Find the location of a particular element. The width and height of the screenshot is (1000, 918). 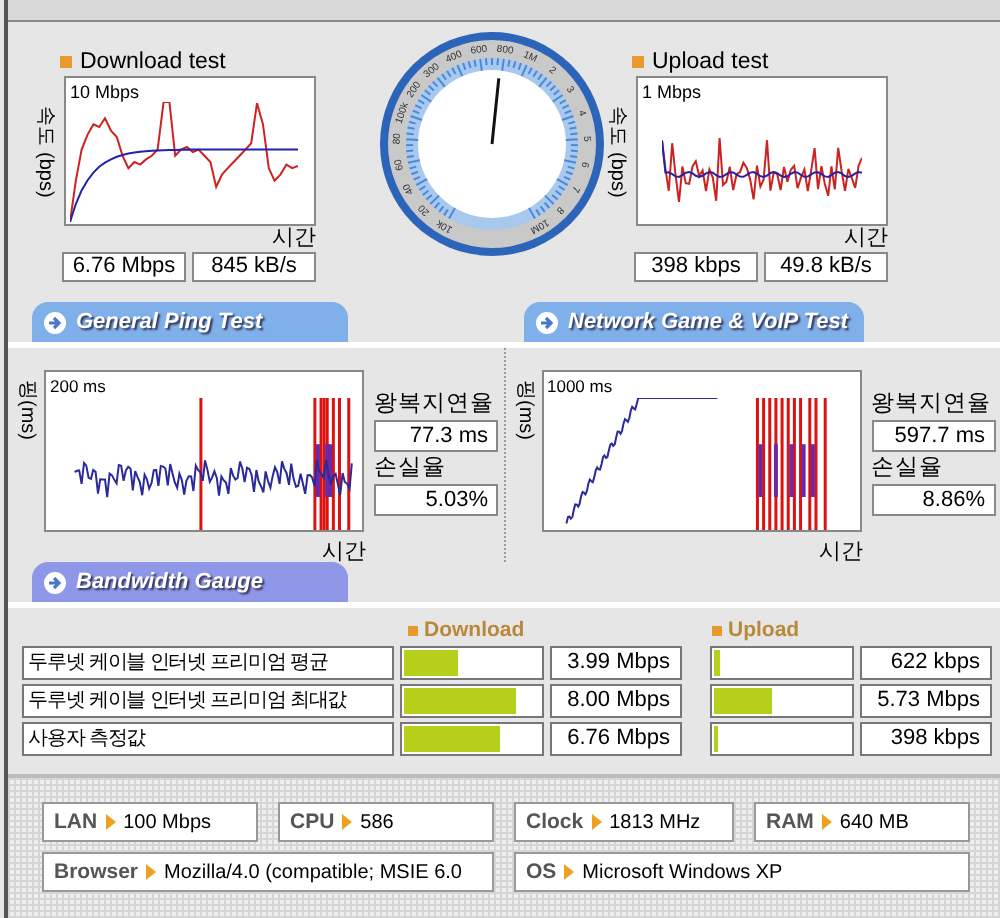

info-label: Browser is located at coordinates (96, 872).